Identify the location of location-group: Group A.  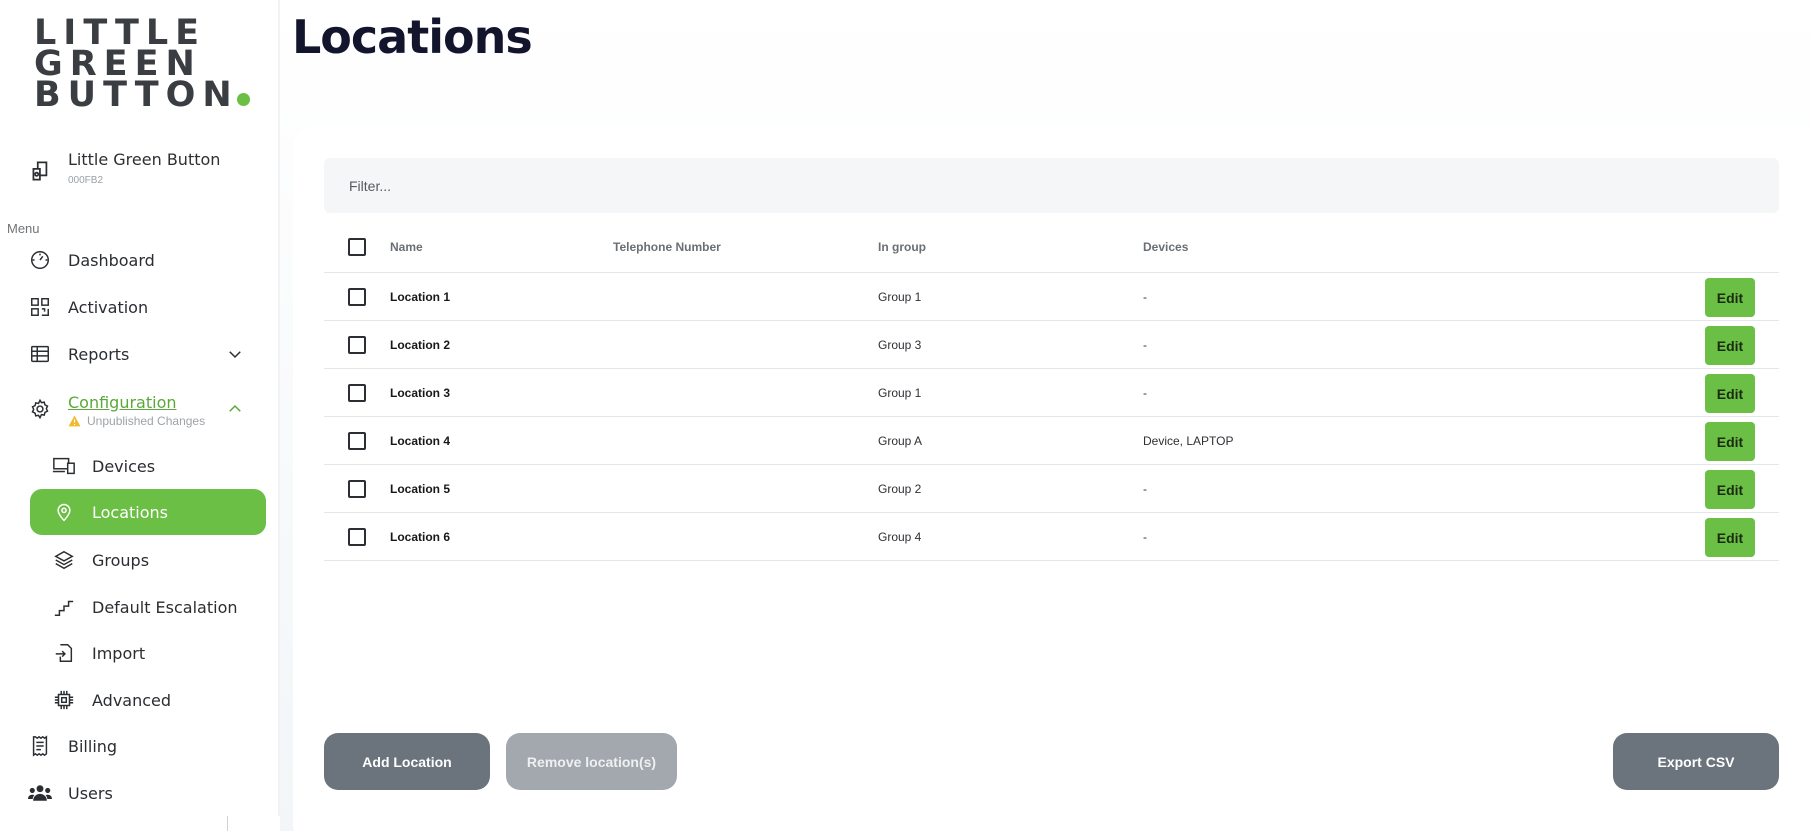
(900, 440).